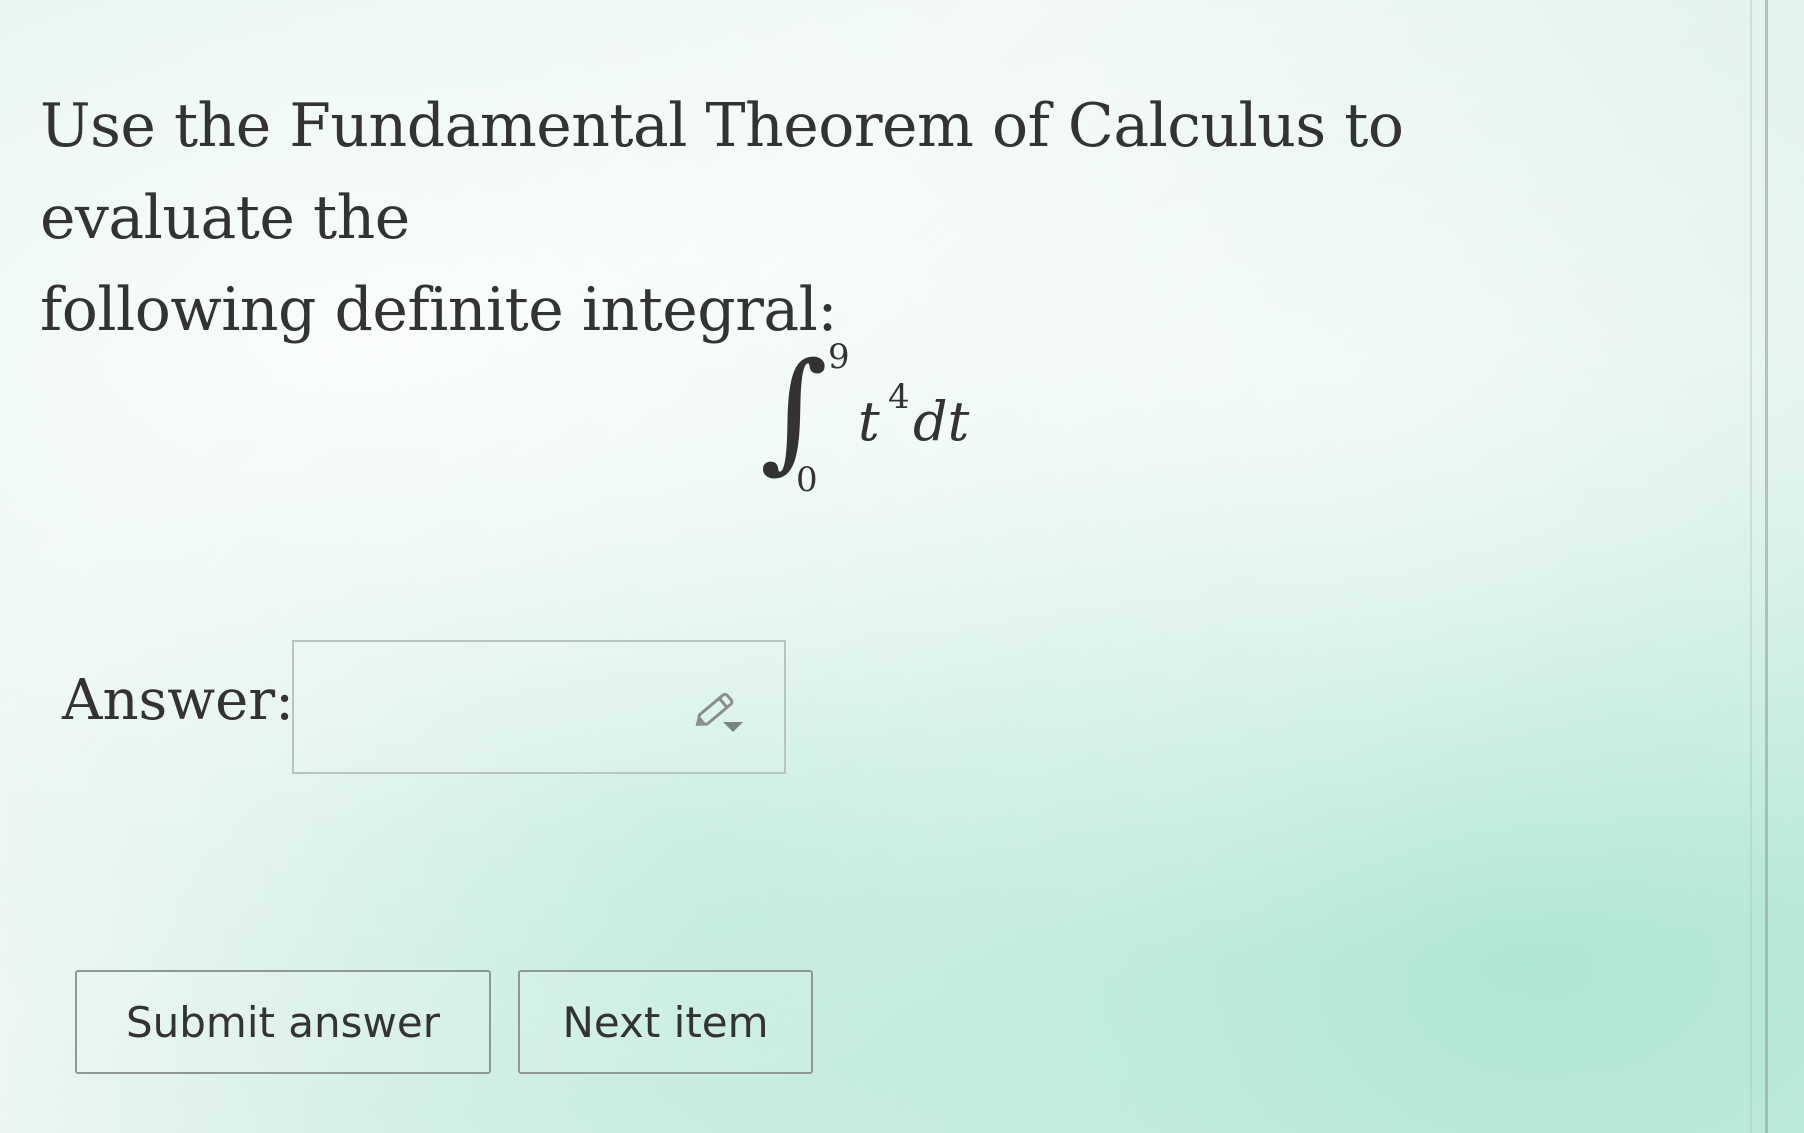 Image resolution: width=1804 pixels, height=1133 pixels. What do you see at coordinates (807, 480) in the screenshot?
I see `integral-lower-limit: 0` at bounding box center [807, 480].